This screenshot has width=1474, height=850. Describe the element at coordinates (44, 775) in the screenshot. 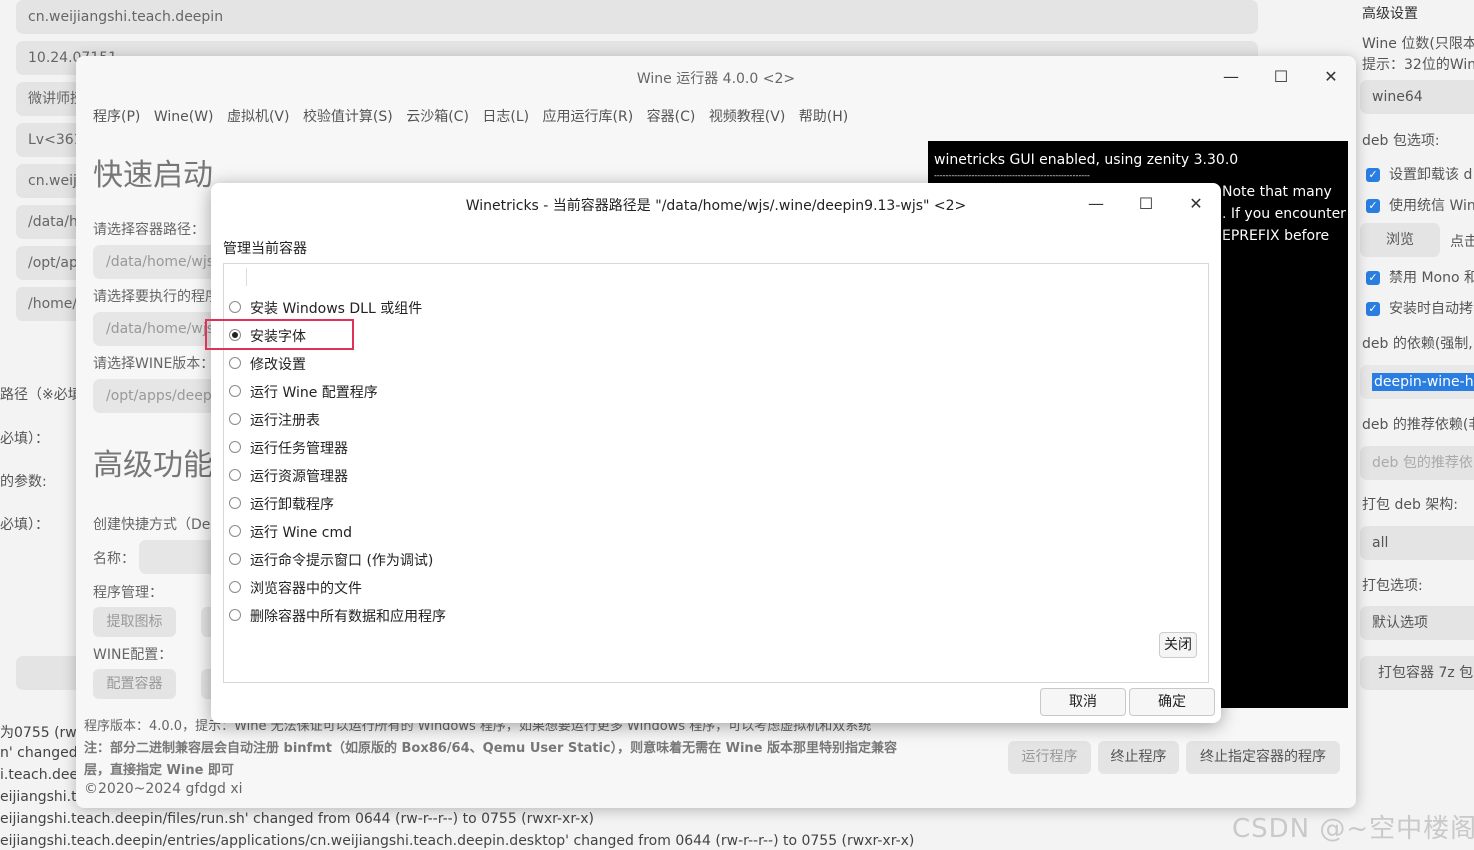

I see `log-line: i.teach.deep` at that location.